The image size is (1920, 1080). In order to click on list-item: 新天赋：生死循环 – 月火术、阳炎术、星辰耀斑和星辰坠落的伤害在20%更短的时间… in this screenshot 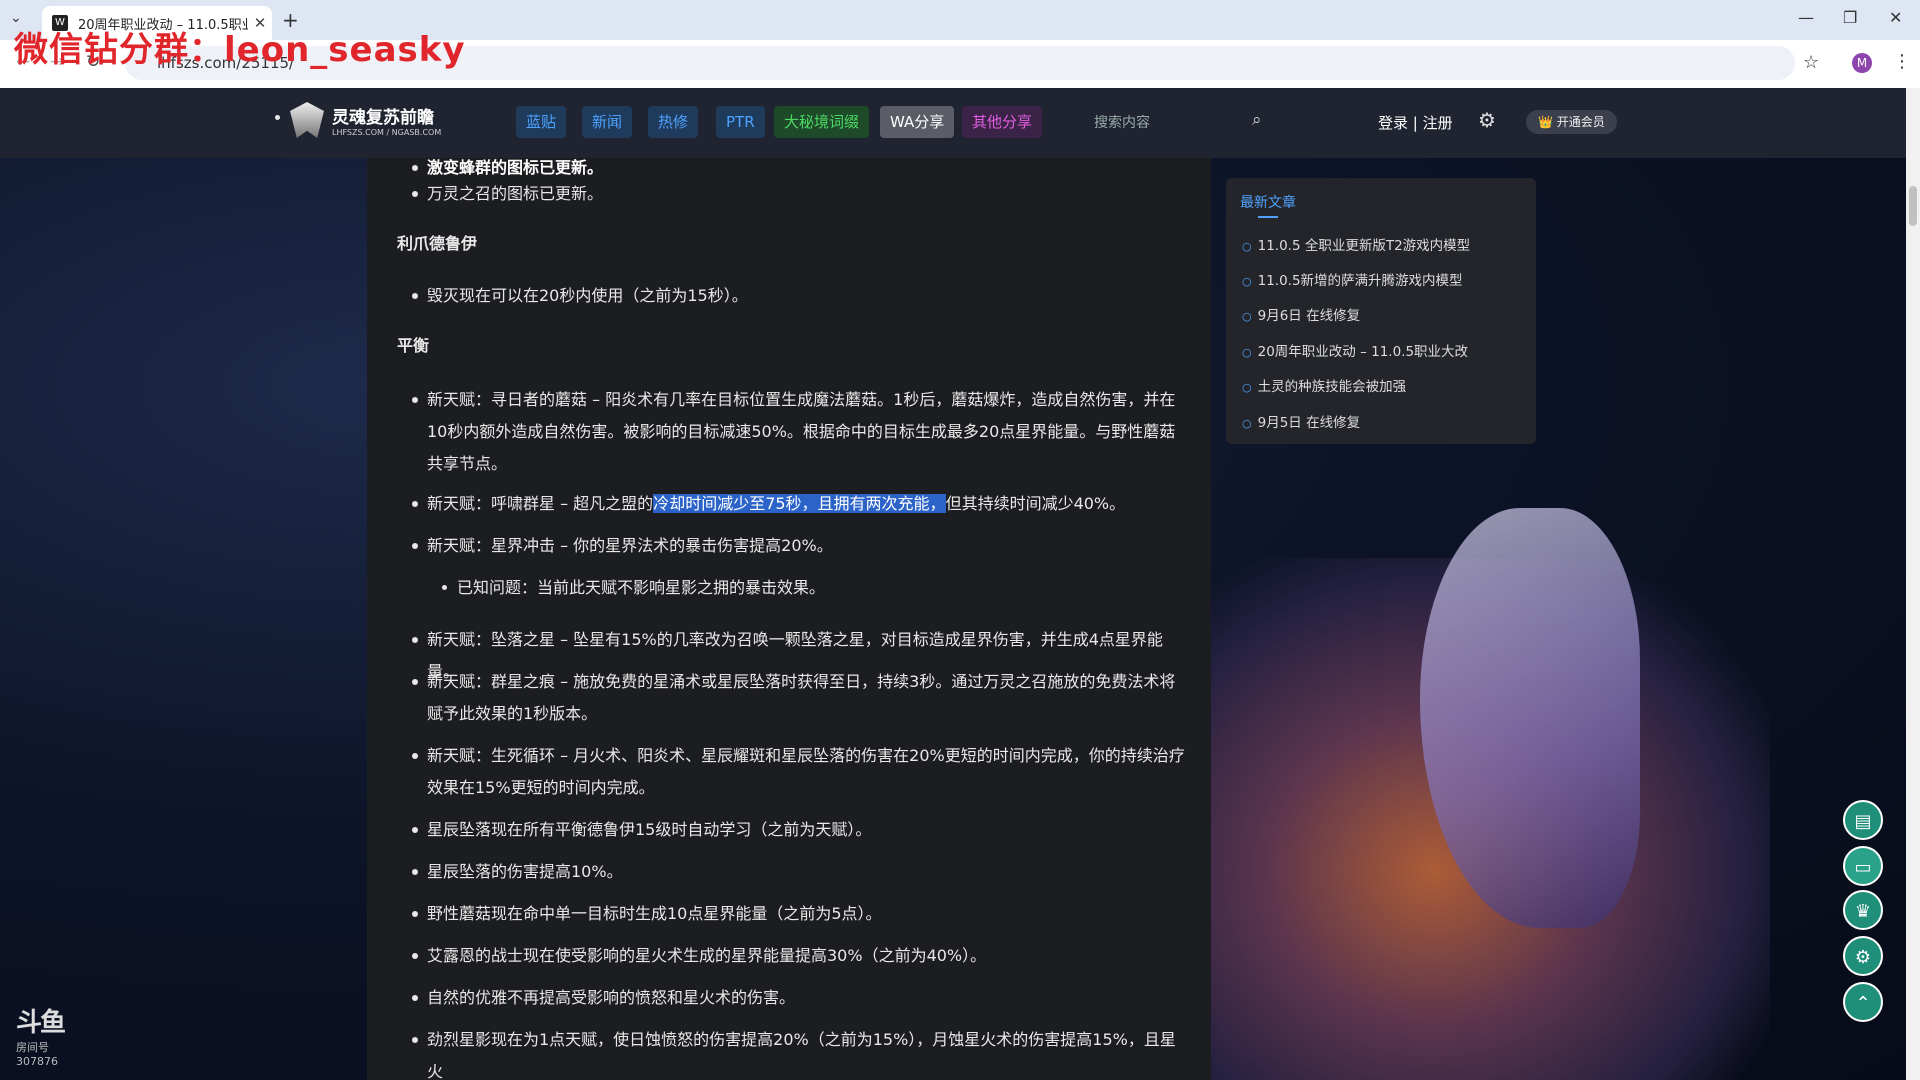, I will do `click(799, 772)`.